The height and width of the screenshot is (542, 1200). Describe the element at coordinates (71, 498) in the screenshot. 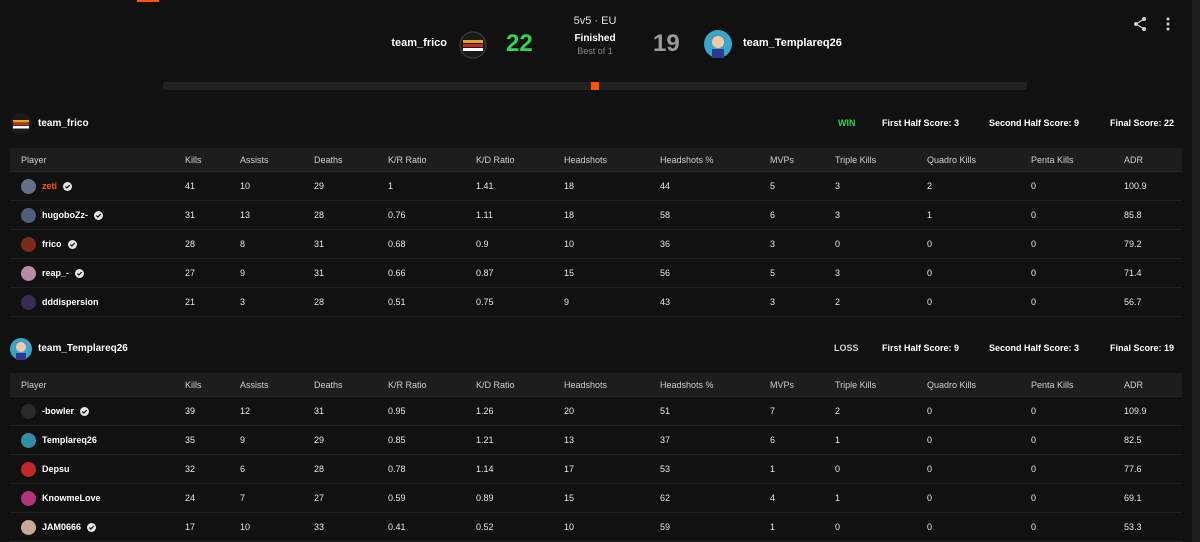

I see `player-name: KnowmeLove` at that location.